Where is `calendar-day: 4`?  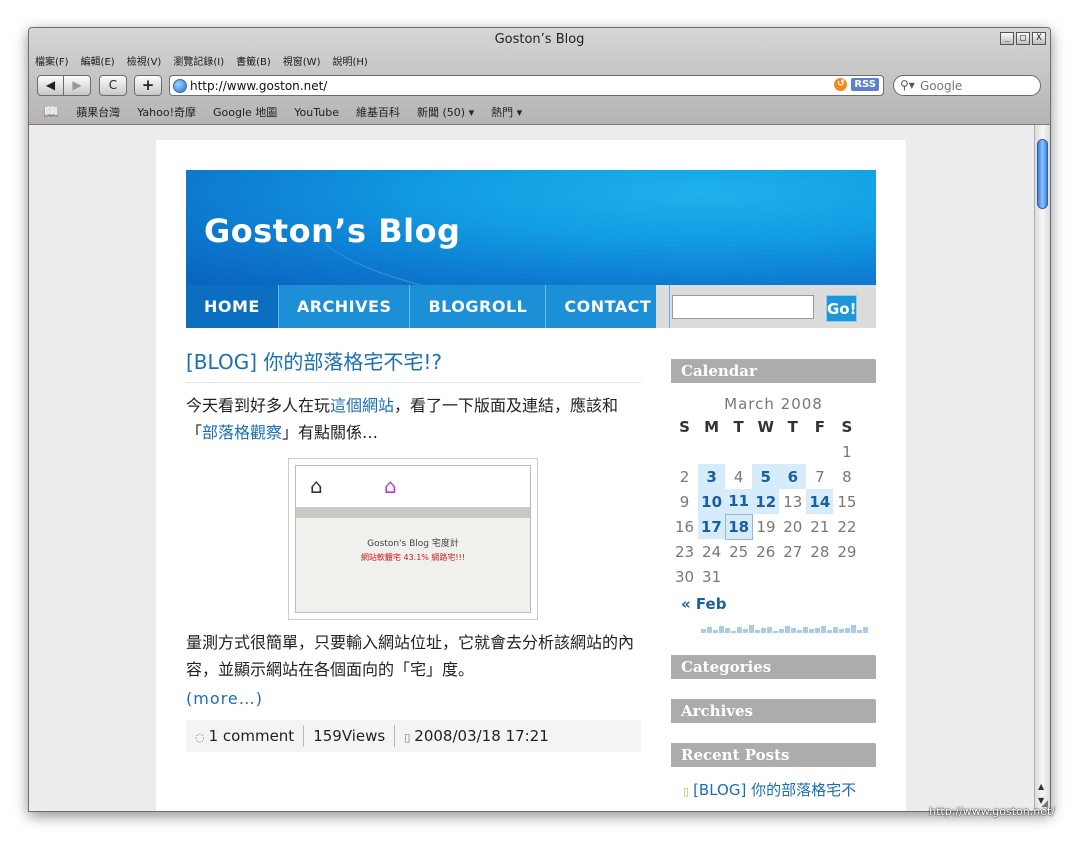
calendar-day: 4 is located at coordinates (738, 476).